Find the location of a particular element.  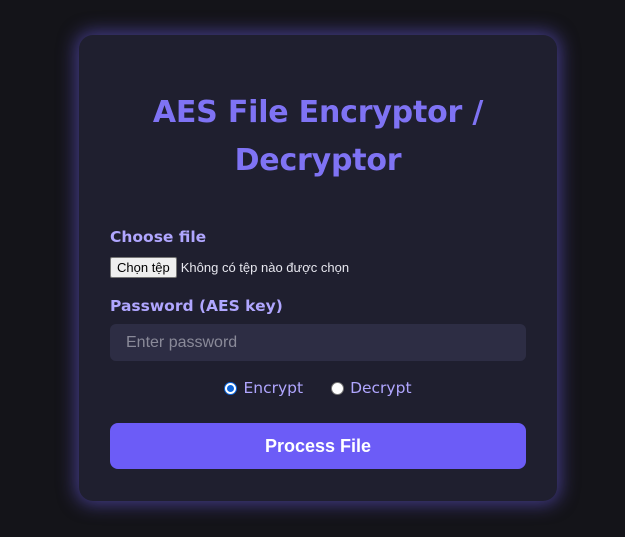

mode-radio-group: Encrypt Decrypt is located at coordinates (318, 388).